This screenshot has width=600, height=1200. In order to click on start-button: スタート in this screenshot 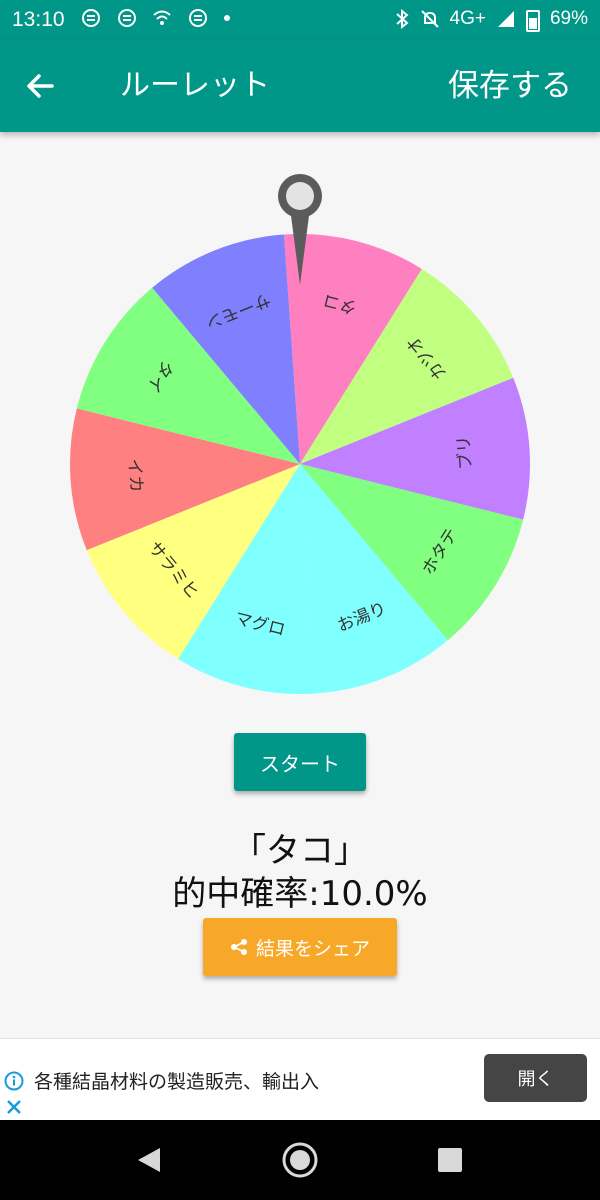, I will do `click(300, 762)`.